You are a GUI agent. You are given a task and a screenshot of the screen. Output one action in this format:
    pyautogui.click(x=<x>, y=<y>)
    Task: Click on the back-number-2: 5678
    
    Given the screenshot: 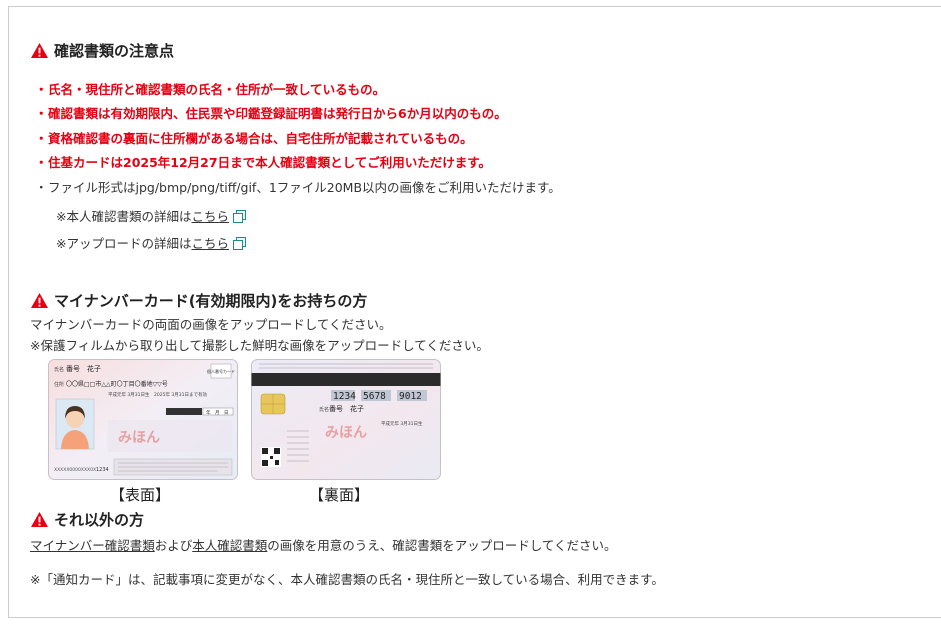 What is the action you would take?
    pyautogui.click(x=374, y=396)
    